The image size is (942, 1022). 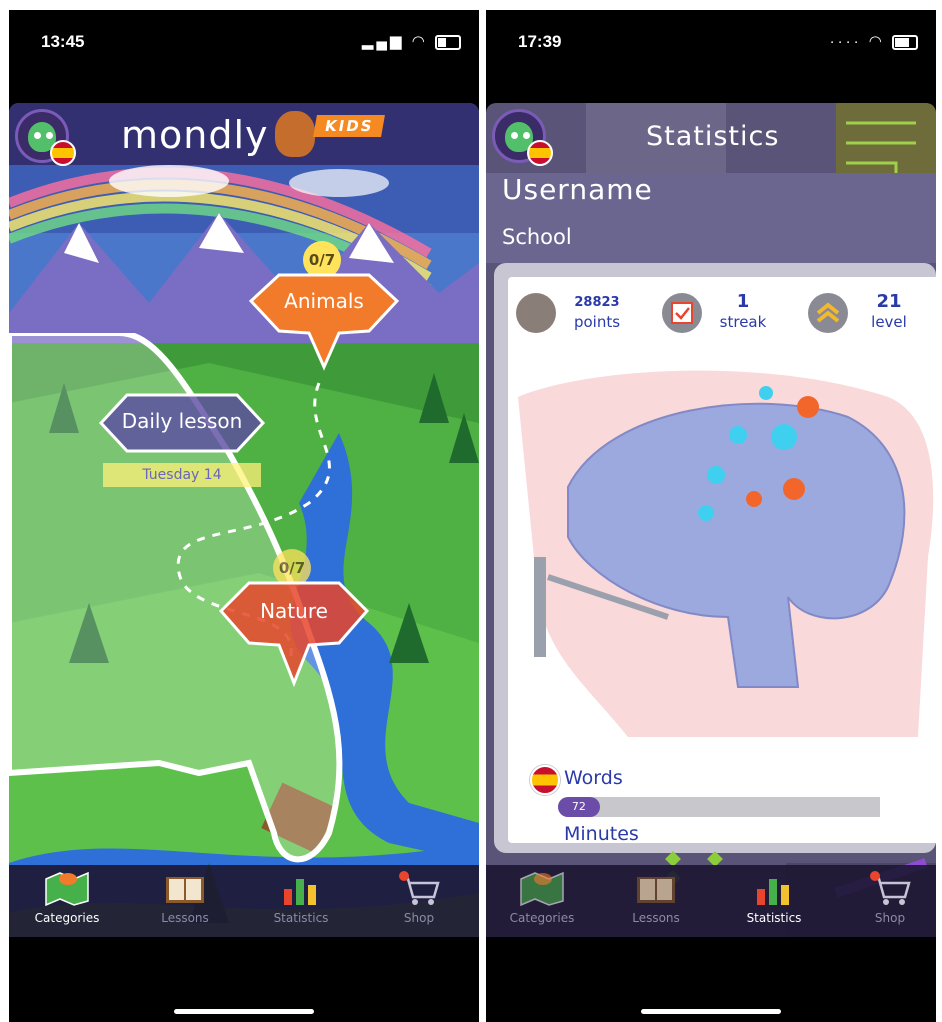 What do you see at coordinates (845, 41) in the screenshot?
I see `signal-icon: ····` at bounding box center [845, 41].